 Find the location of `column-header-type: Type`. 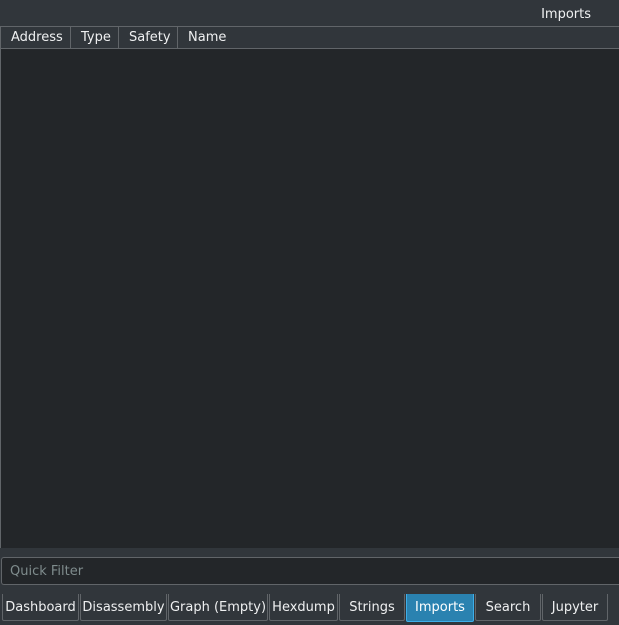

column-header-type: Type is located at coordinates (95, 37).